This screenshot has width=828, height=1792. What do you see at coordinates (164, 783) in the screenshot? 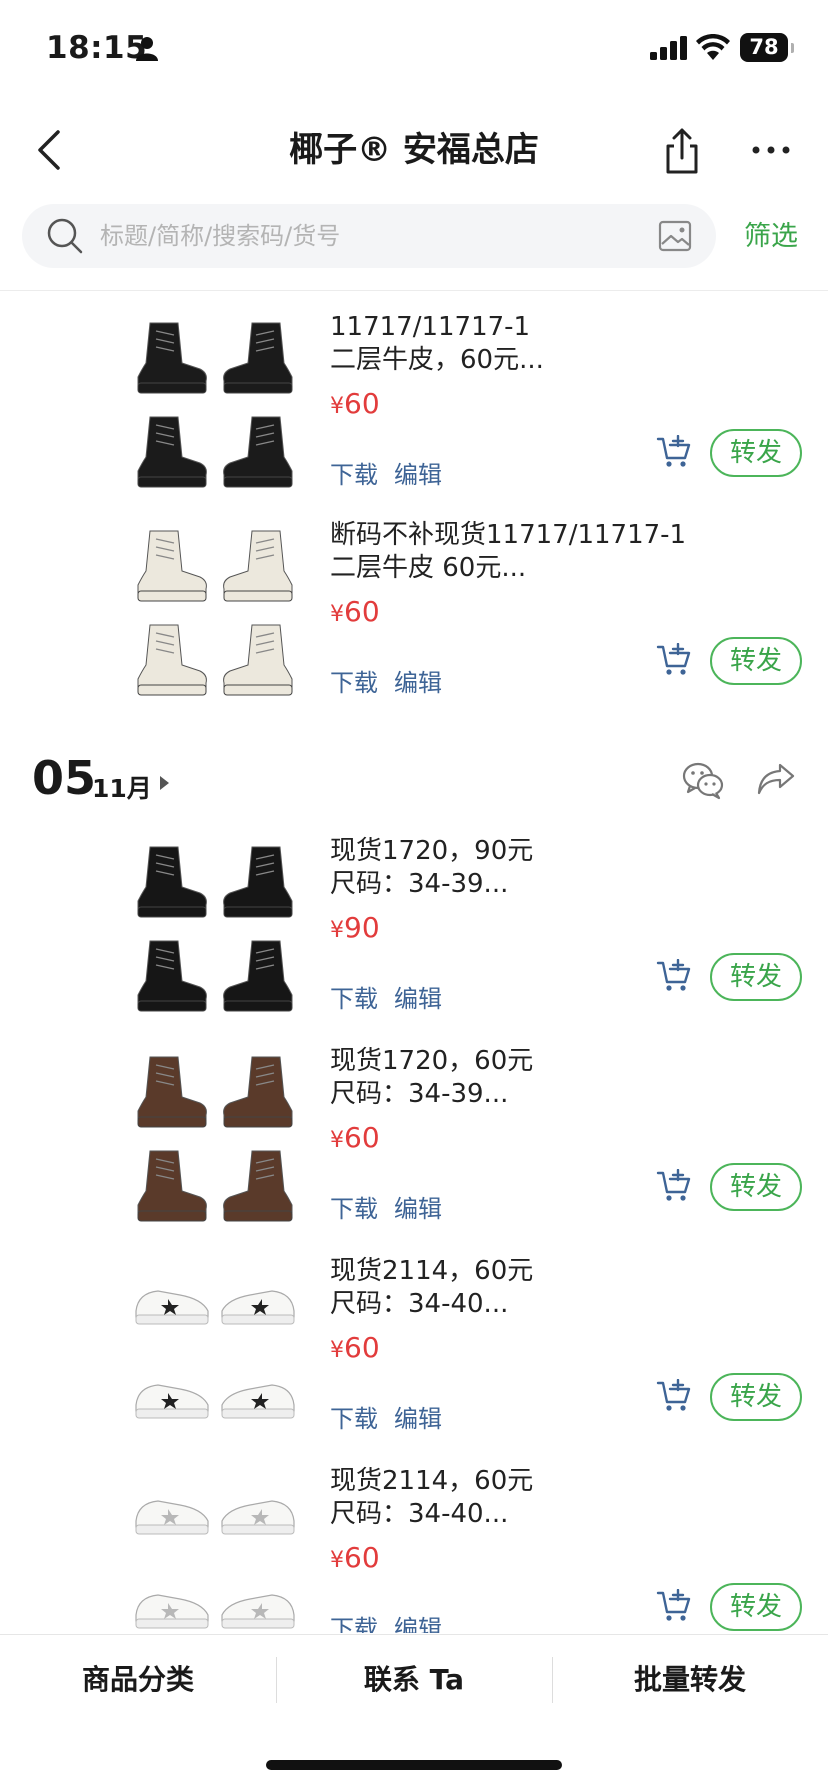
I see `caret-right-icon` at bounding box center [164, 783].